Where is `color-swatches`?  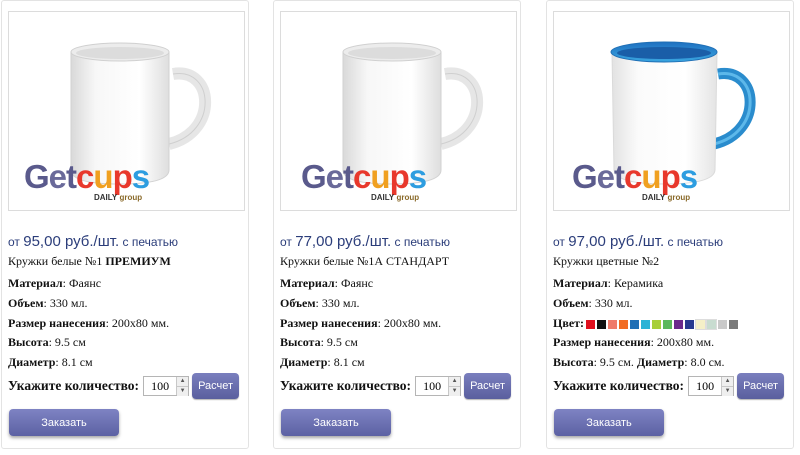 color-swatches is located at coordinates (662, 324).